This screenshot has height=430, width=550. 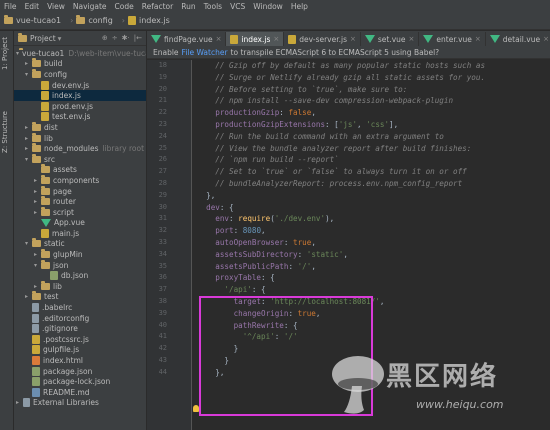 I want to click on tree-item: package.json, so click(x=80, y=371).